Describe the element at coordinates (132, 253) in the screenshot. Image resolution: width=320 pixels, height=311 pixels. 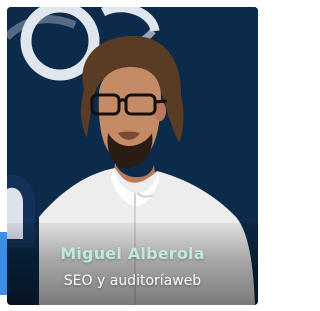
I see `person-name: Miguel Alberola` at that location.